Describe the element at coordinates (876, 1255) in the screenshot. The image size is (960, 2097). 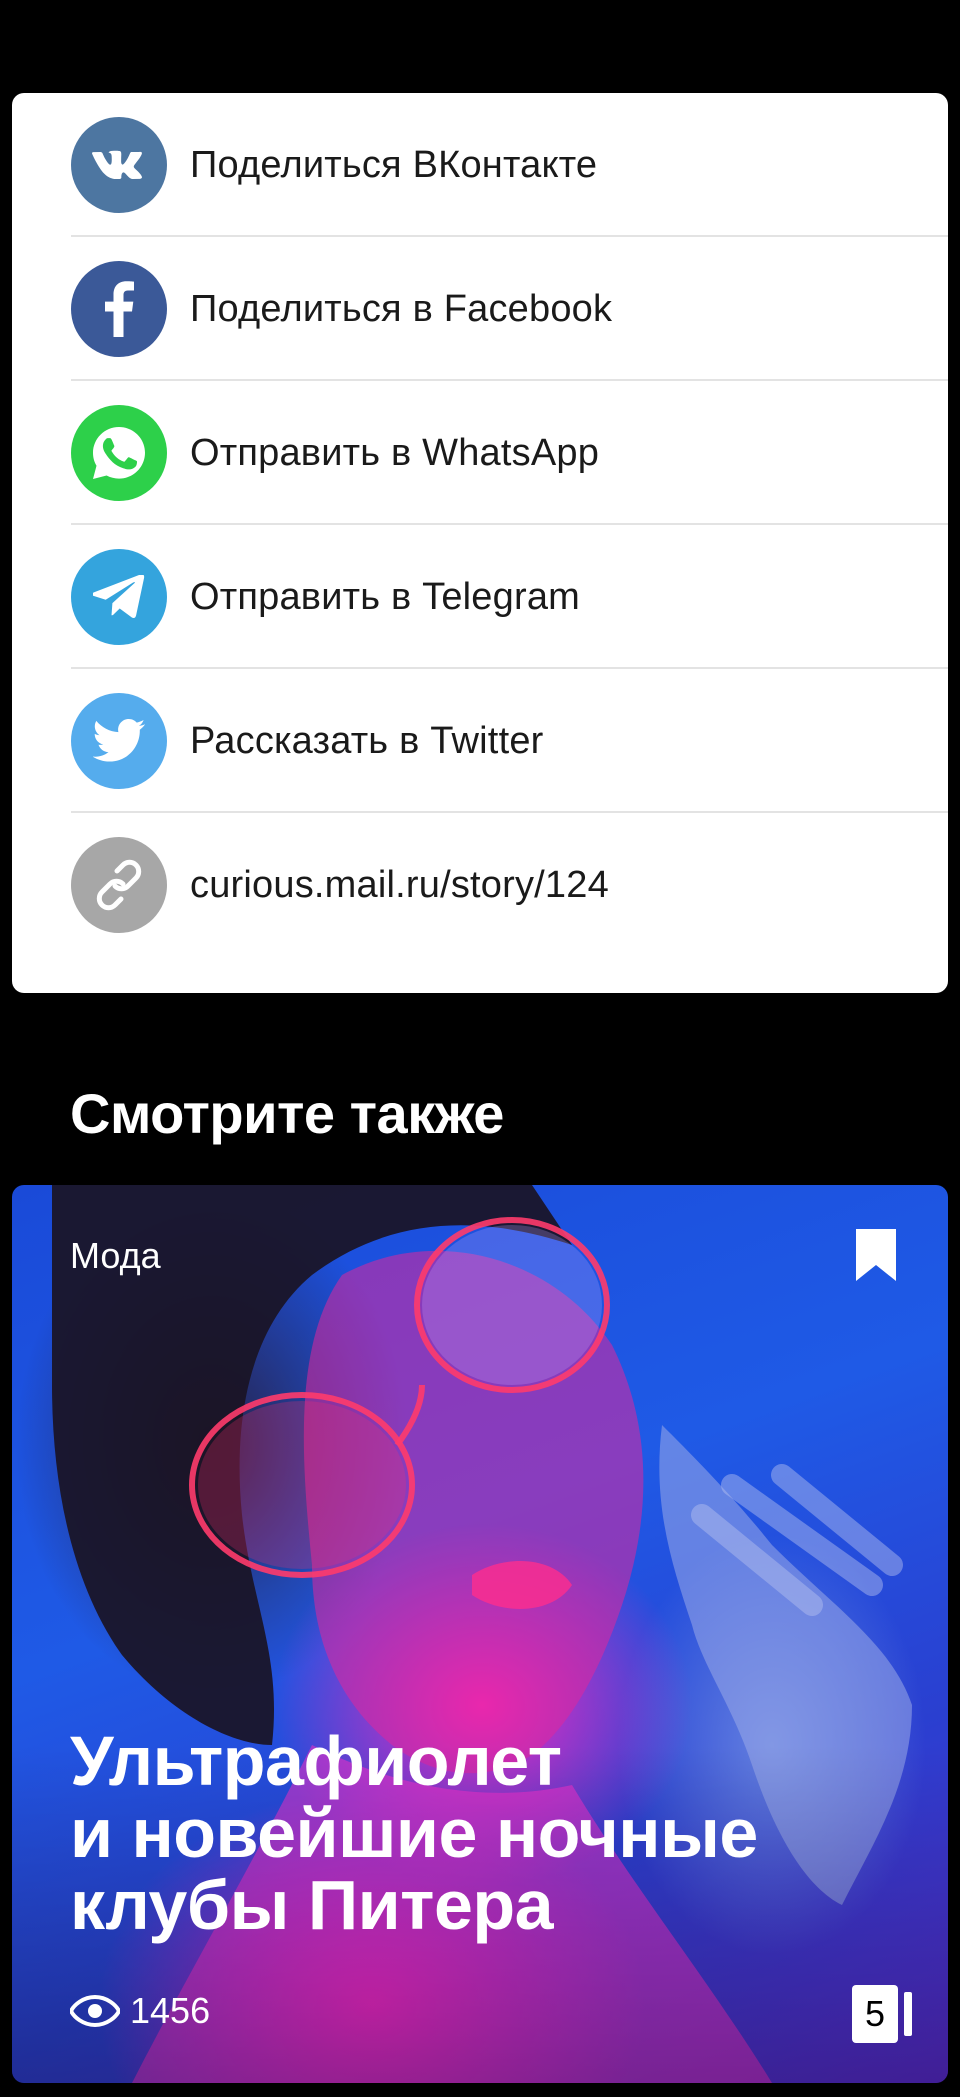
I see `bookmark-icon` at that location.